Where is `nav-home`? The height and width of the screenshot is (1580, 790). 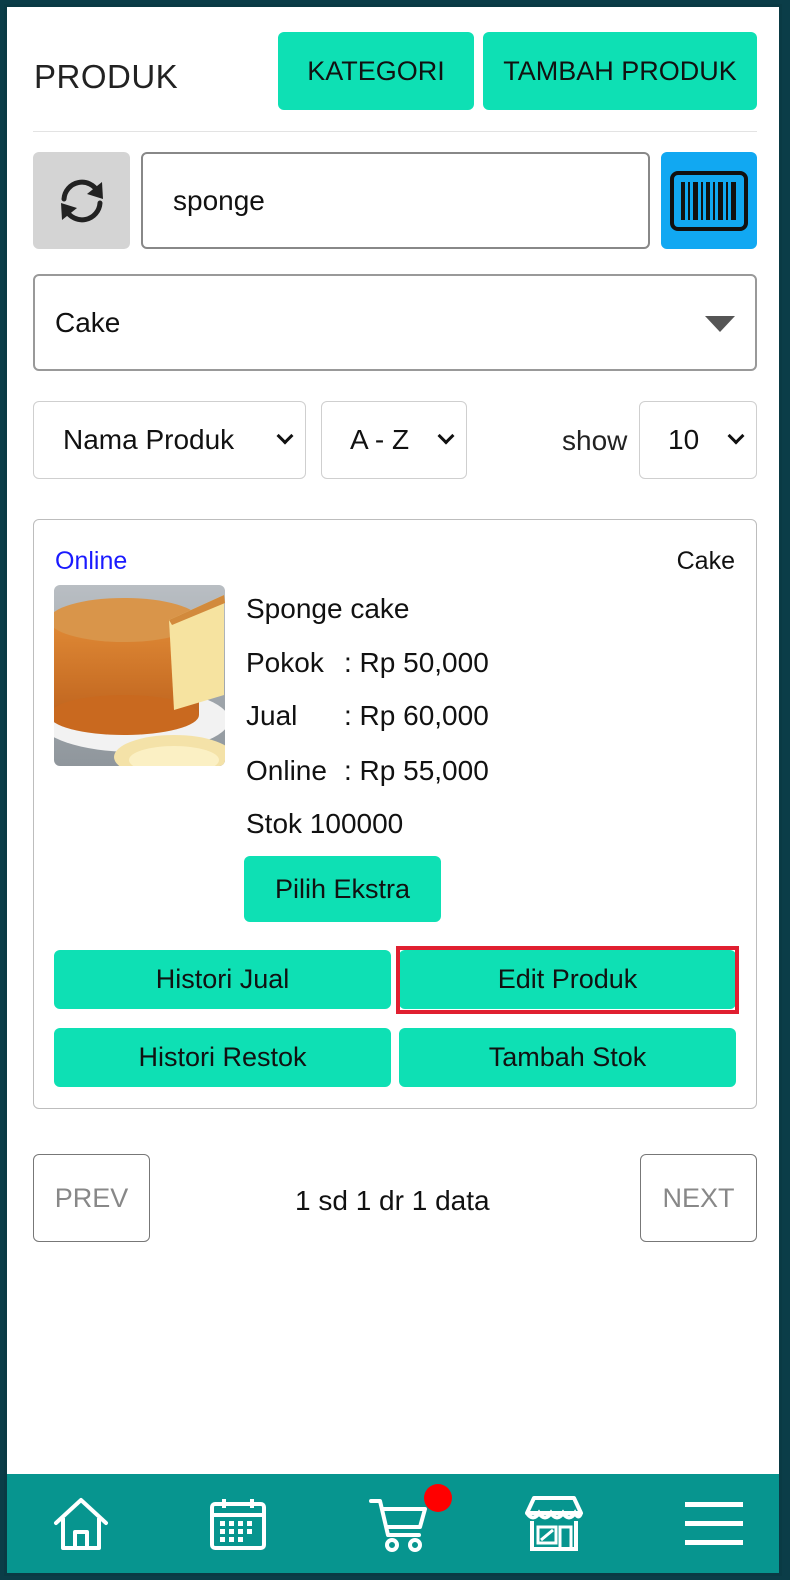 nav-home is located at coordinates (81, 1523).